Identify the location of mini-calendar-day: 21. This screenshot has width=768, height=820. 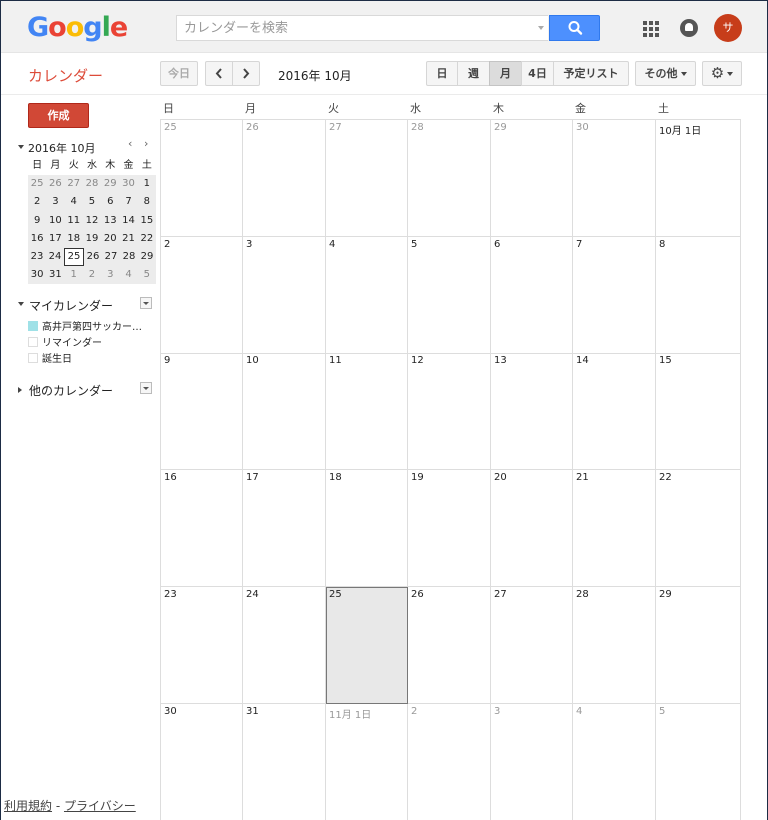
(128, 239).